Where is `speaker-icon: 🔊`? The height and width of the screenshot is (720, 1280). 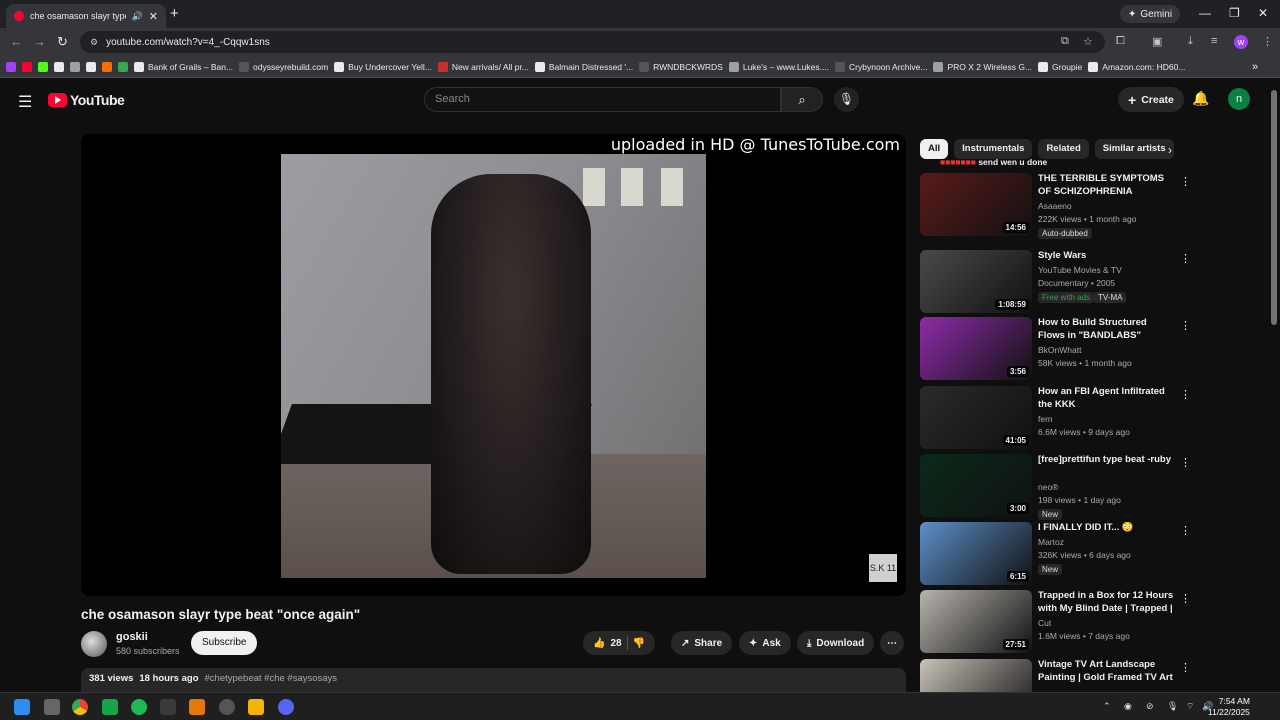 speaker-icon: 🔊 is located at coordinates (137, 16).